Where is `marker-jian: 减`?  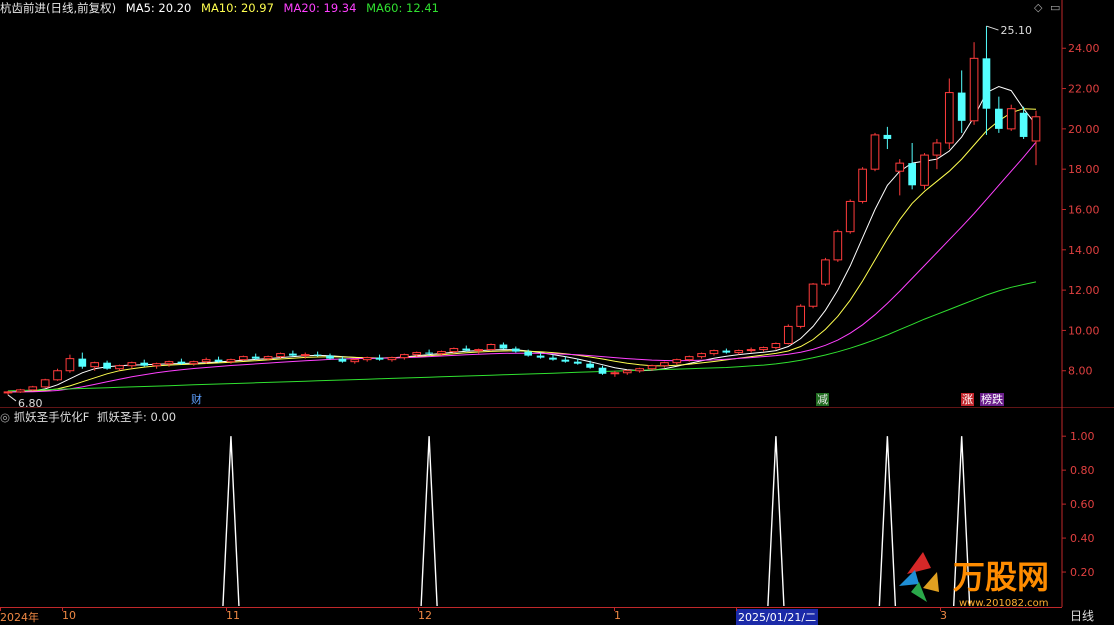
marker-jian: 减 is located at coordinates (822, 399).